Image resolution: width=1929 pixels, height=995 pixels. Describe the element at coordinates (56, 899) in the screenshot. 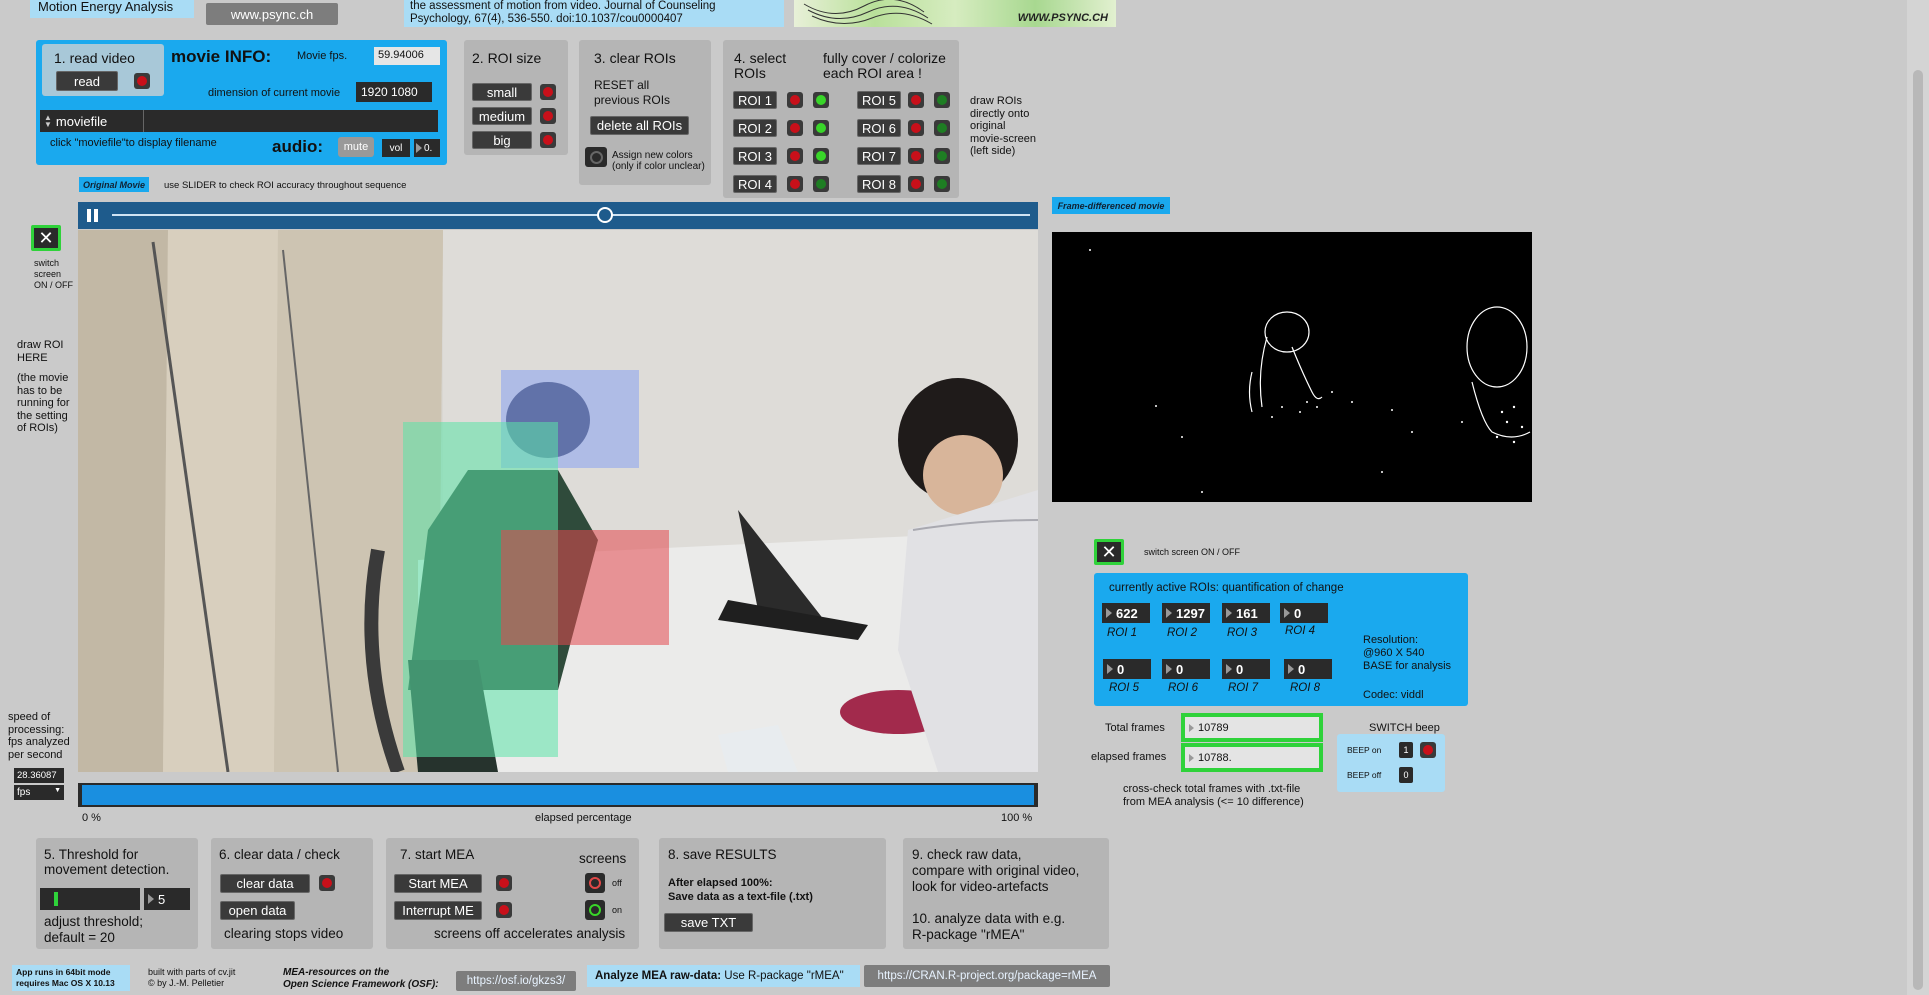

I see `threshold-slider-fill` at that location.